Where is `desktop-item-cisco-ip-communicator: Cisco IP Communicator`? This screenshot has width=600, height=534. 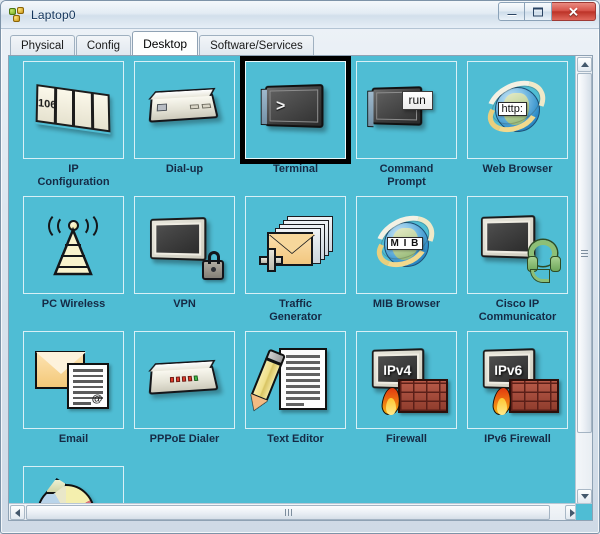 desktop-item-cisco-ip-communicator: Cisco IP Communicator is located at coordinates (517, 263).